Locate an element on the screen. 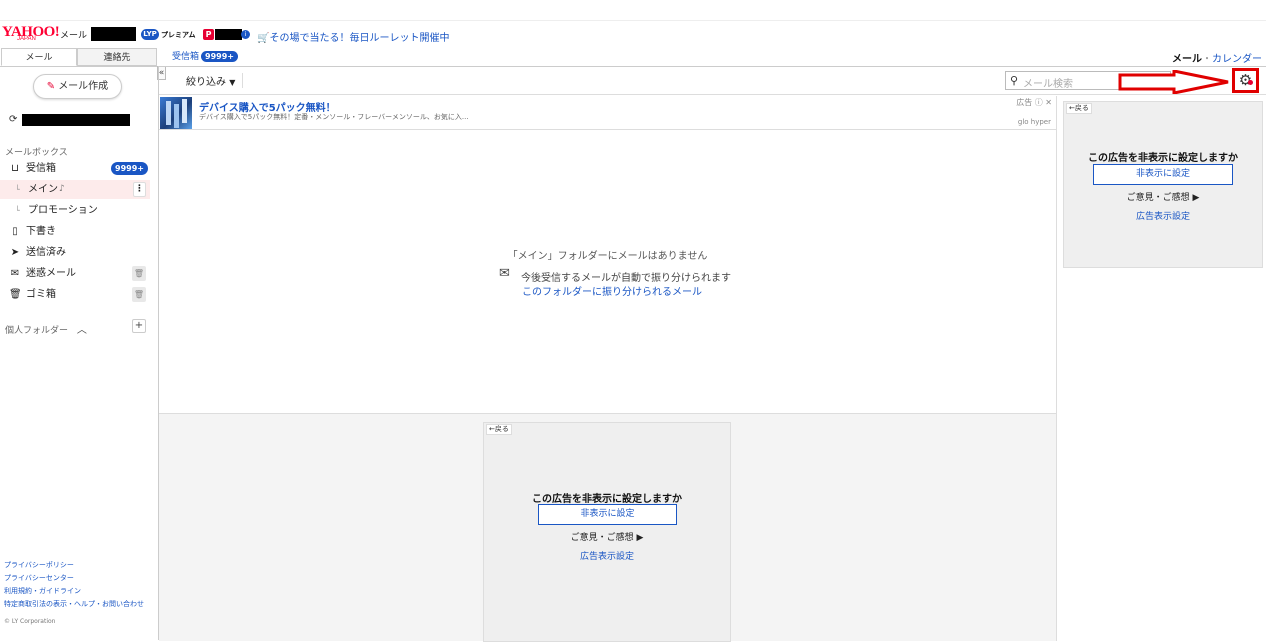  spam-mail-icon: ✉ is located at coordinates (15, 273).